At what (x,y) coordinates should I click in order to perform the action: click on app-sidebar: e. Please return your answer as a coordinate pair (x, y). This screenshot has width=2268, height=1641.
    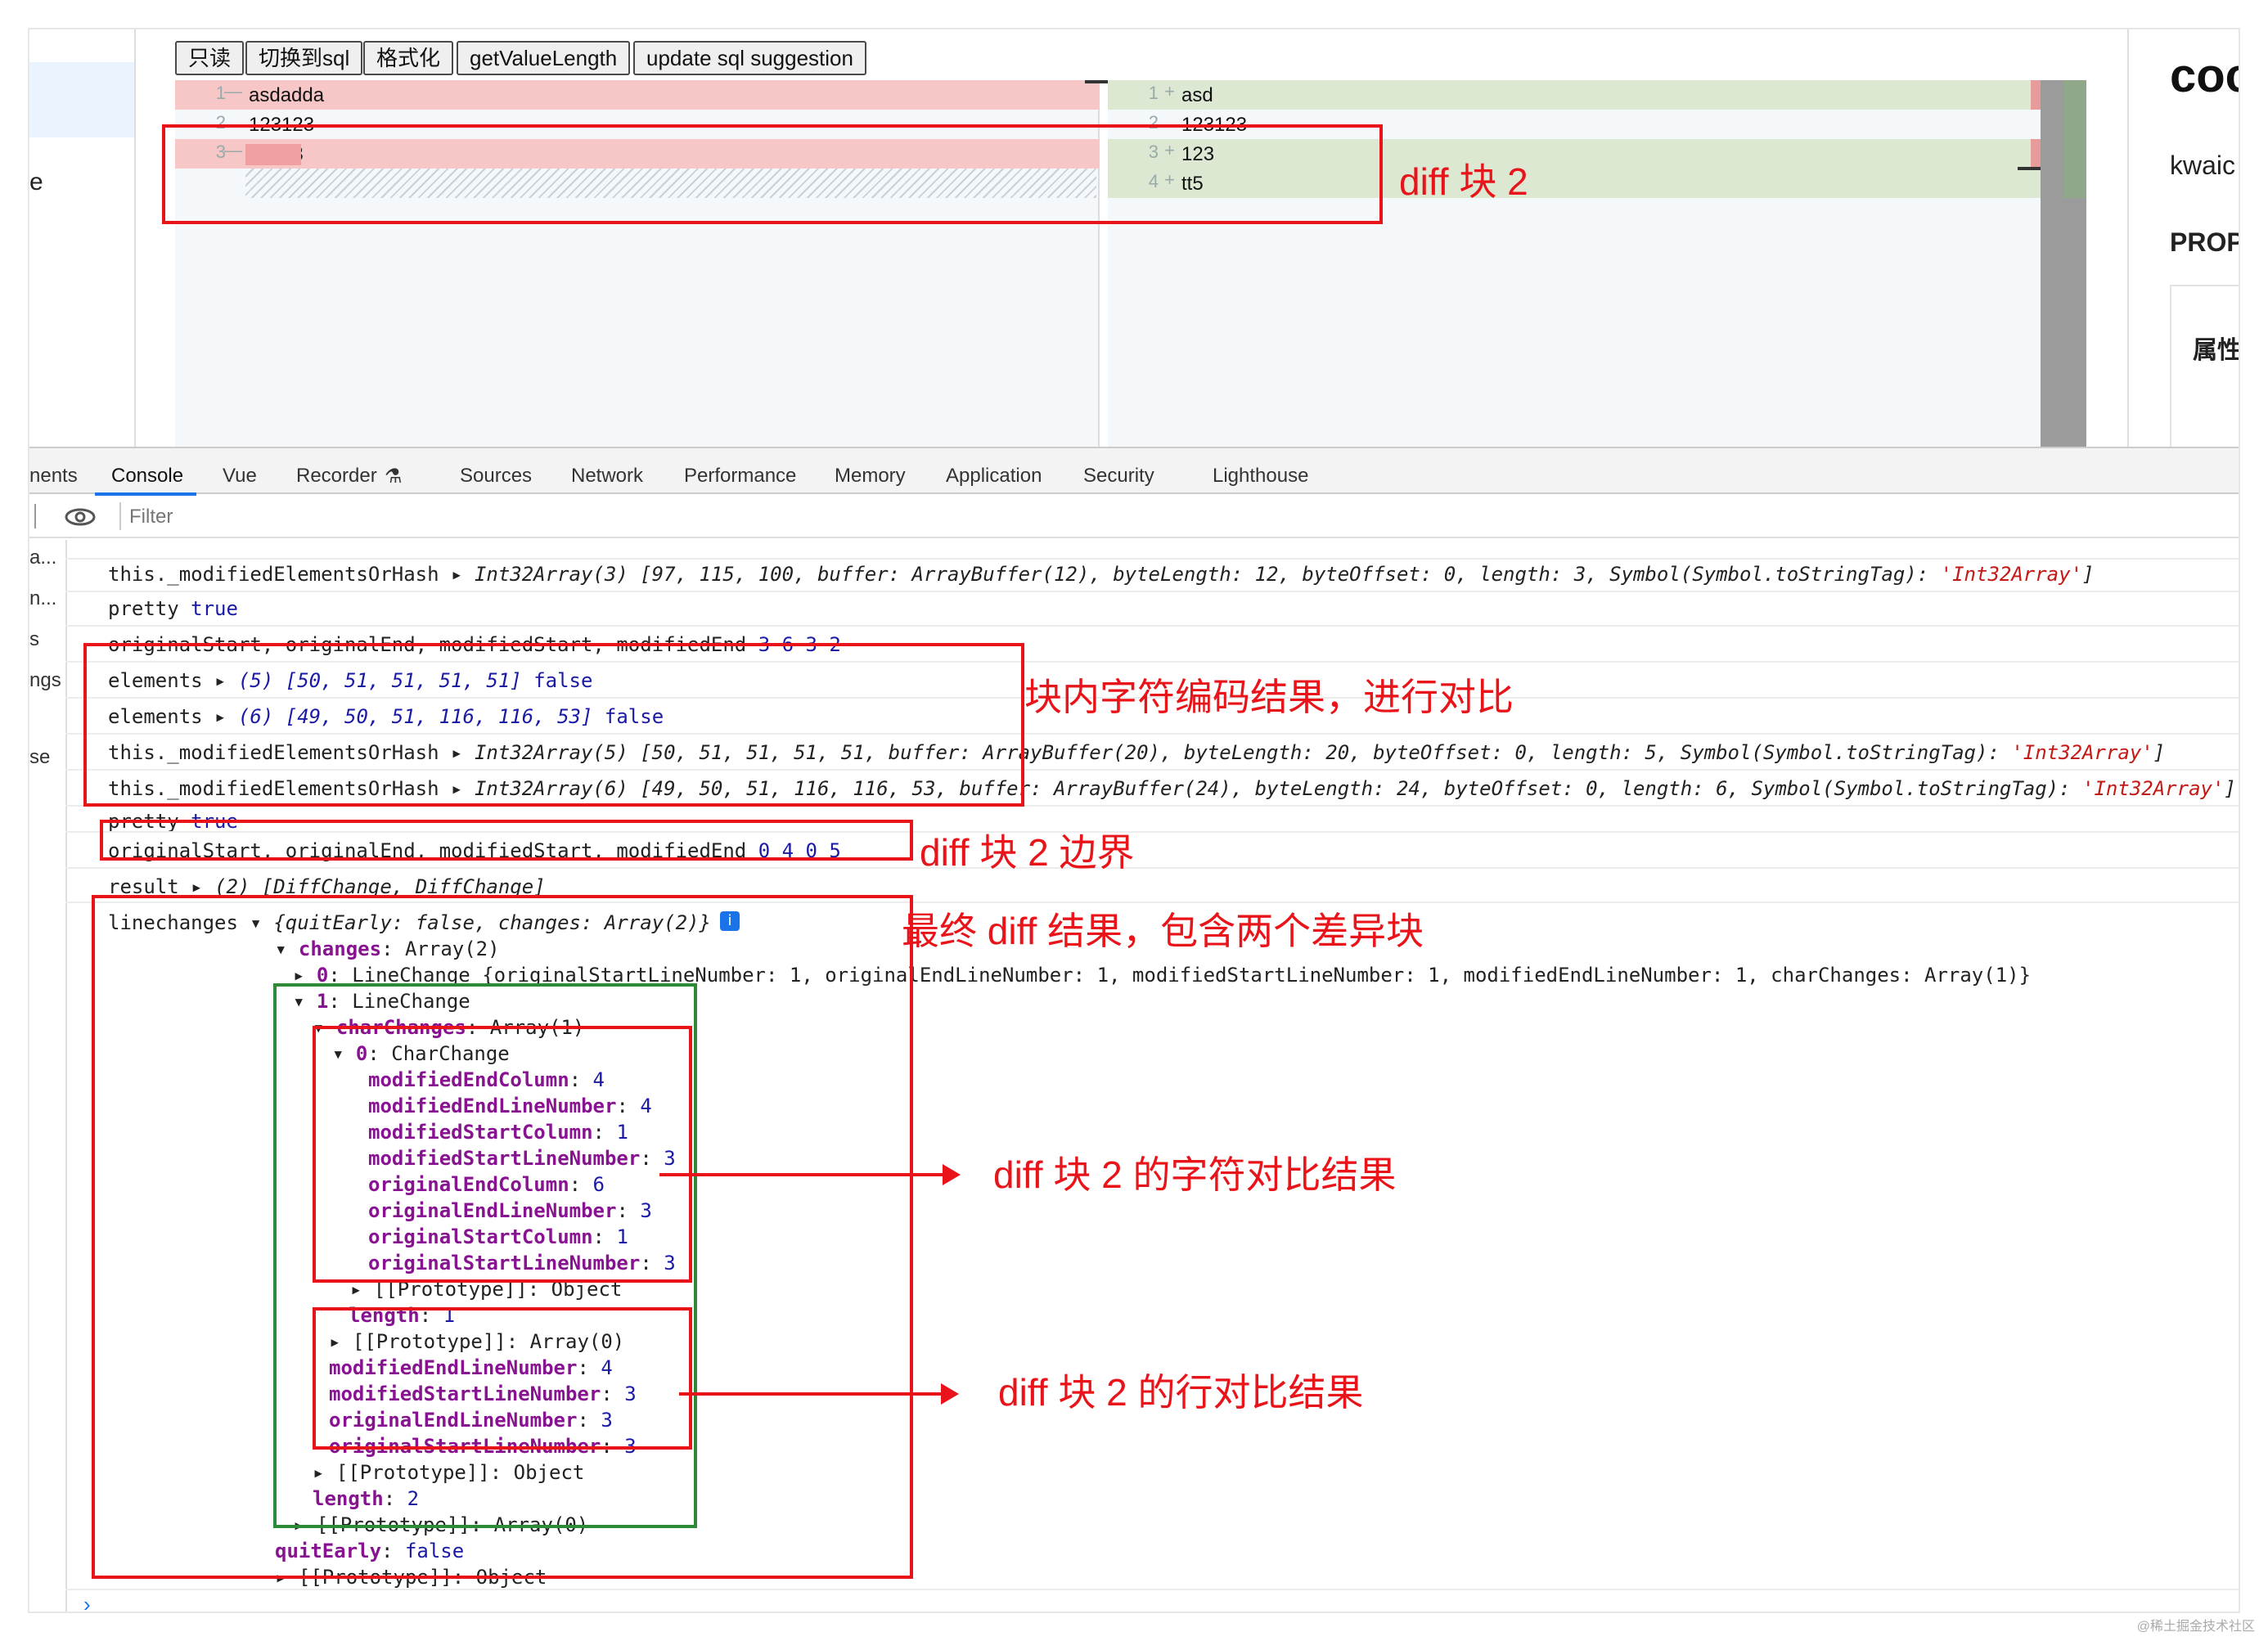
    Looking at the image, I should click on (83, 238).